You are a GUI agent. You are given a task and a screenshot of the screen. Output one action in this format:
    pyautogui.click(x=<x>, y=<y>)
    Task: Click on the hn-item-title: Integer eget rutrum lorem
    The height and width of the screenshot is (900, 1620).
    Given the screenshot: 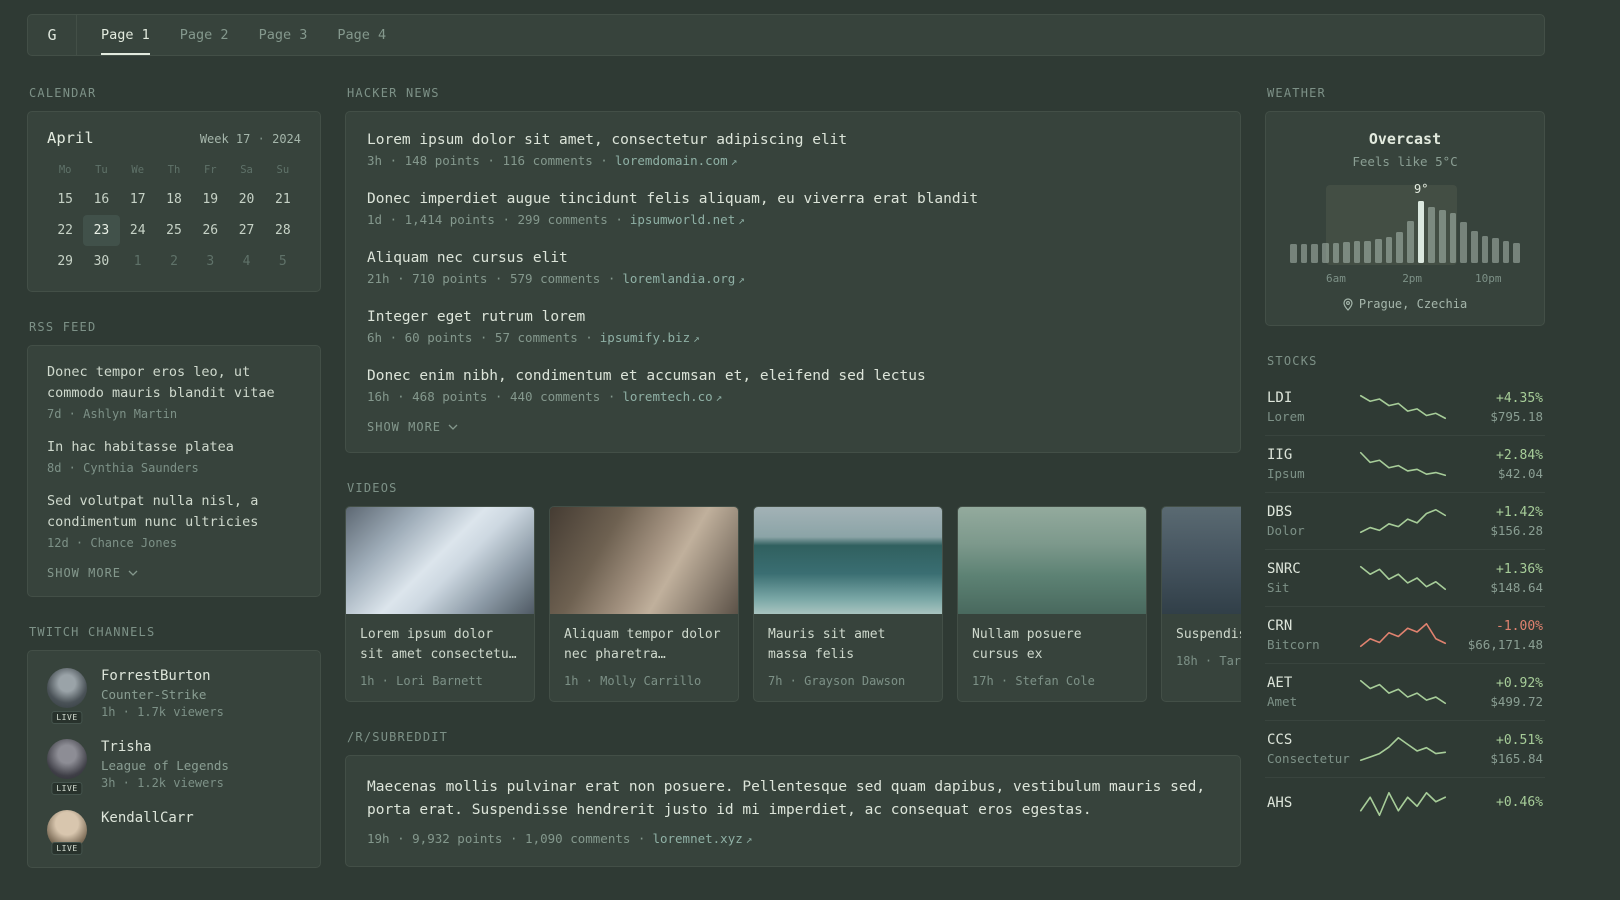 What is the action you would take?
    pyautogui.click(x=793, y=317)
    